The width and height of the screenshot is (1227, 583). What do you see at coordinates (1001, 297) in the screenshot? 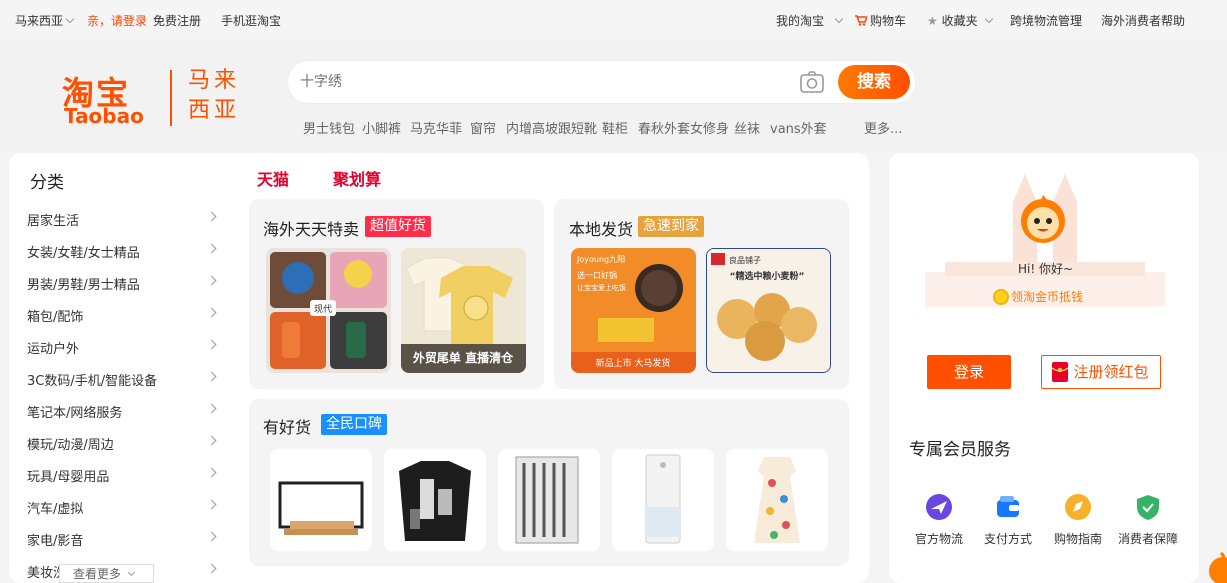
I see `coin-icon` at bounding box center [1001, 297].